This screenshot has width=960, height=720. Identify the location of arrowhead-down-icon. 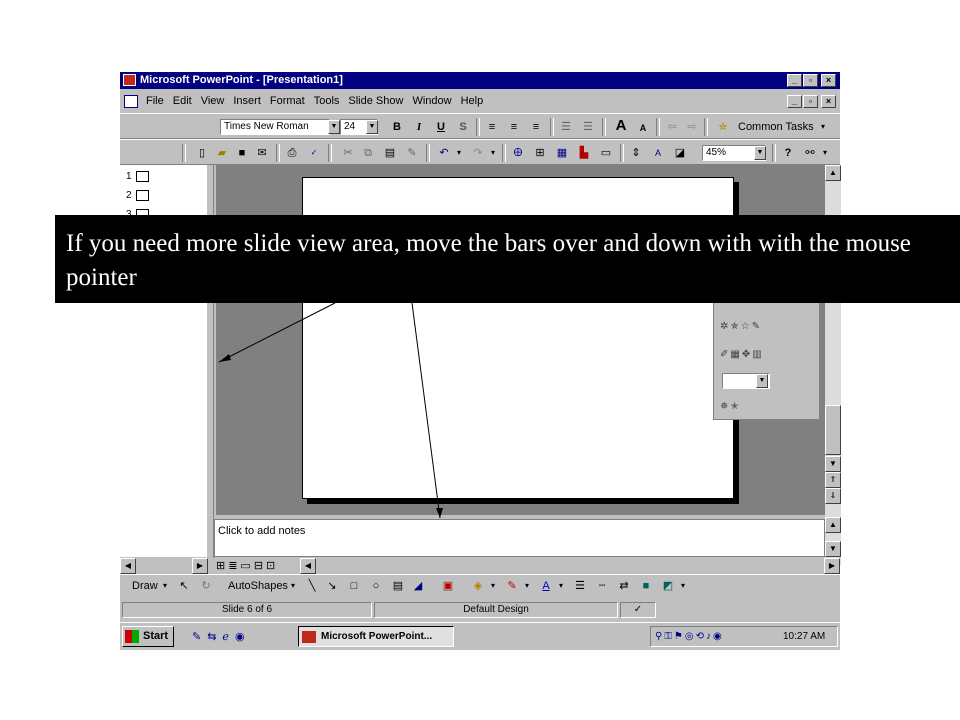
(439, 513).